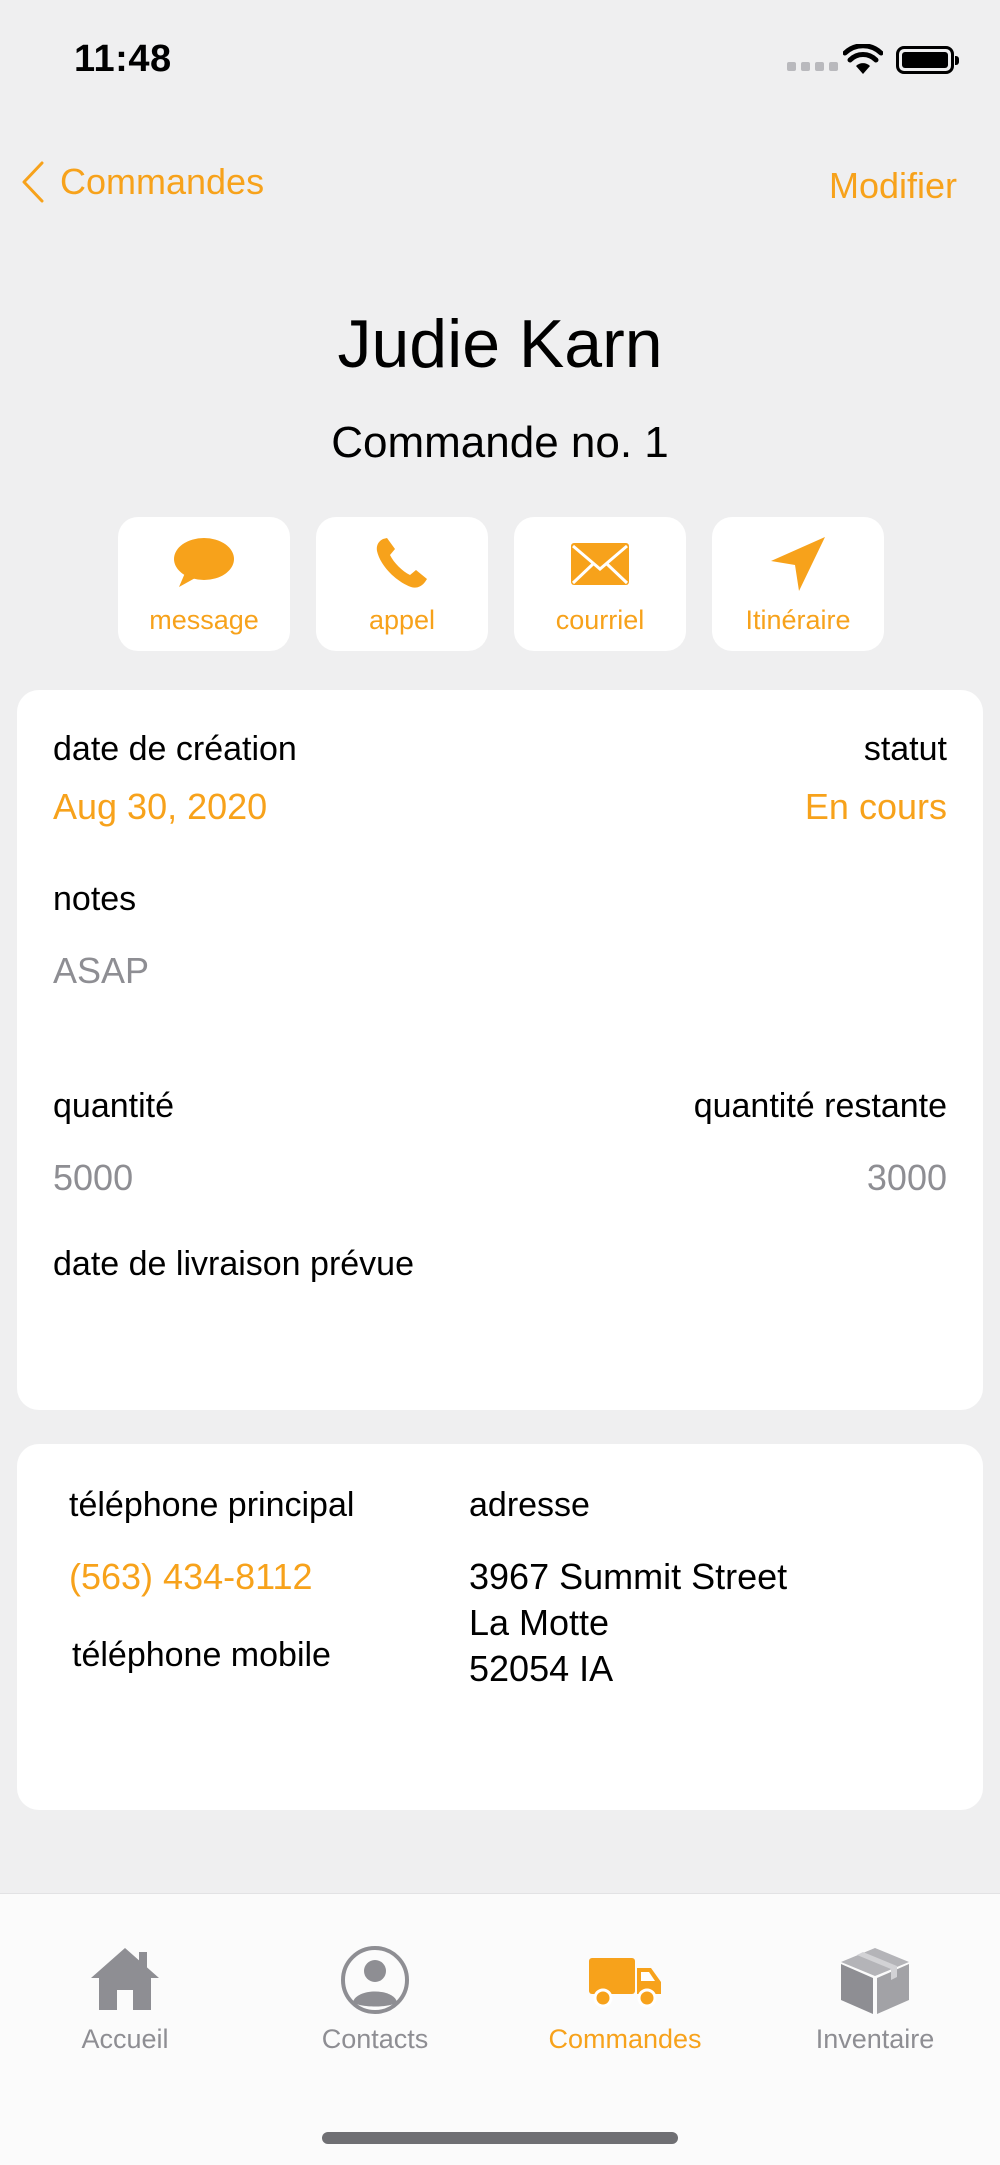  I want to click on remaining-quantity-value: 3000, so click(906, 1177).